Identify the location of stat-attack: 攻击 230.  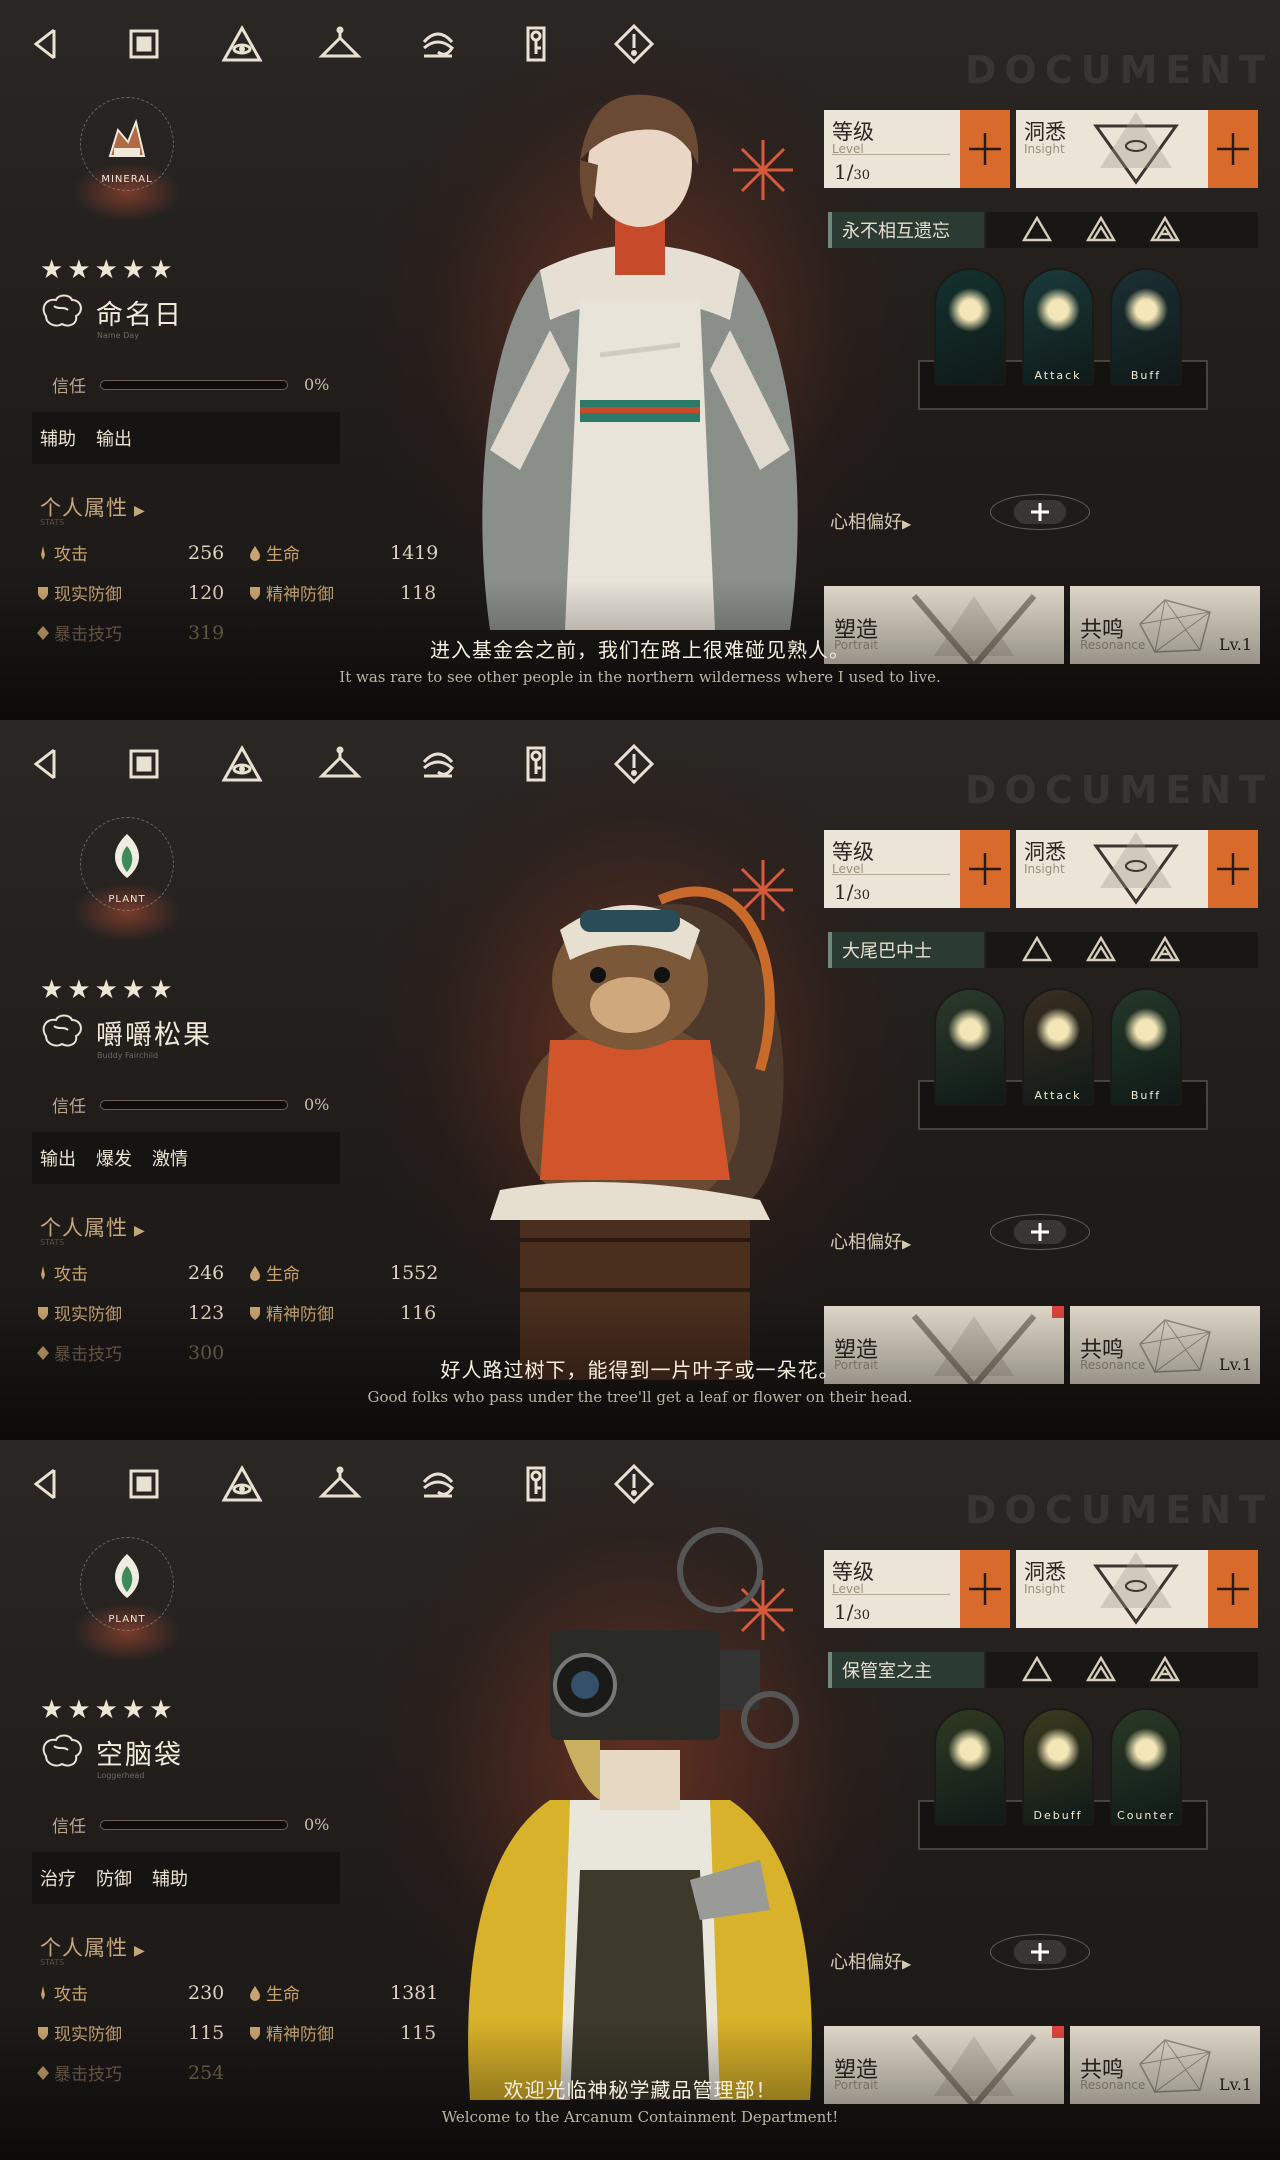
(130, 1992).